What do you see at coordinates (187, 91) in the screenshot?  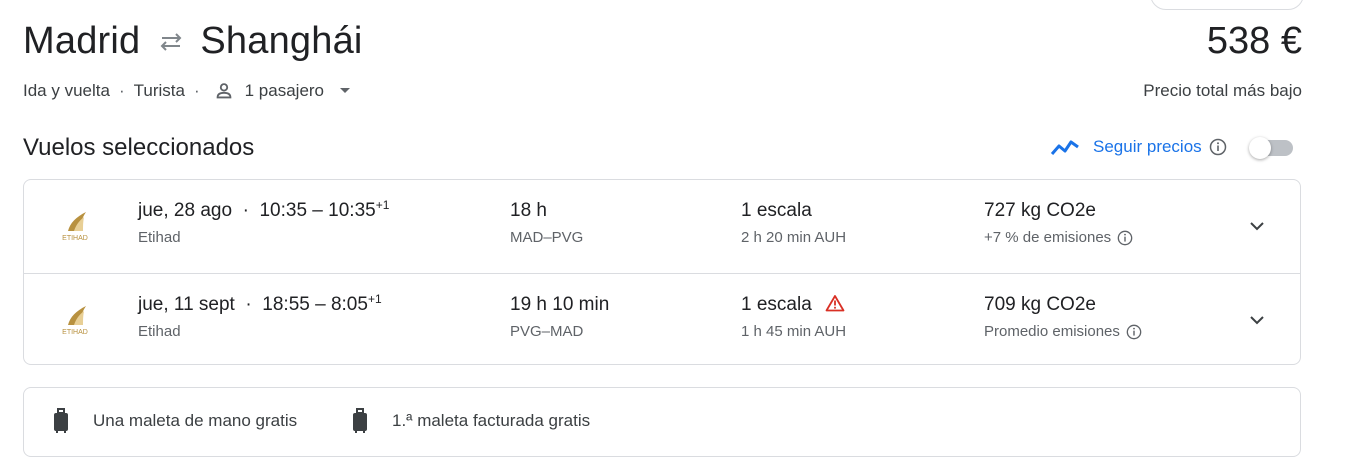 I see `trip-options: Ida y vuelta · Turista · 1 pasajero` at bounding box center [187, 91].